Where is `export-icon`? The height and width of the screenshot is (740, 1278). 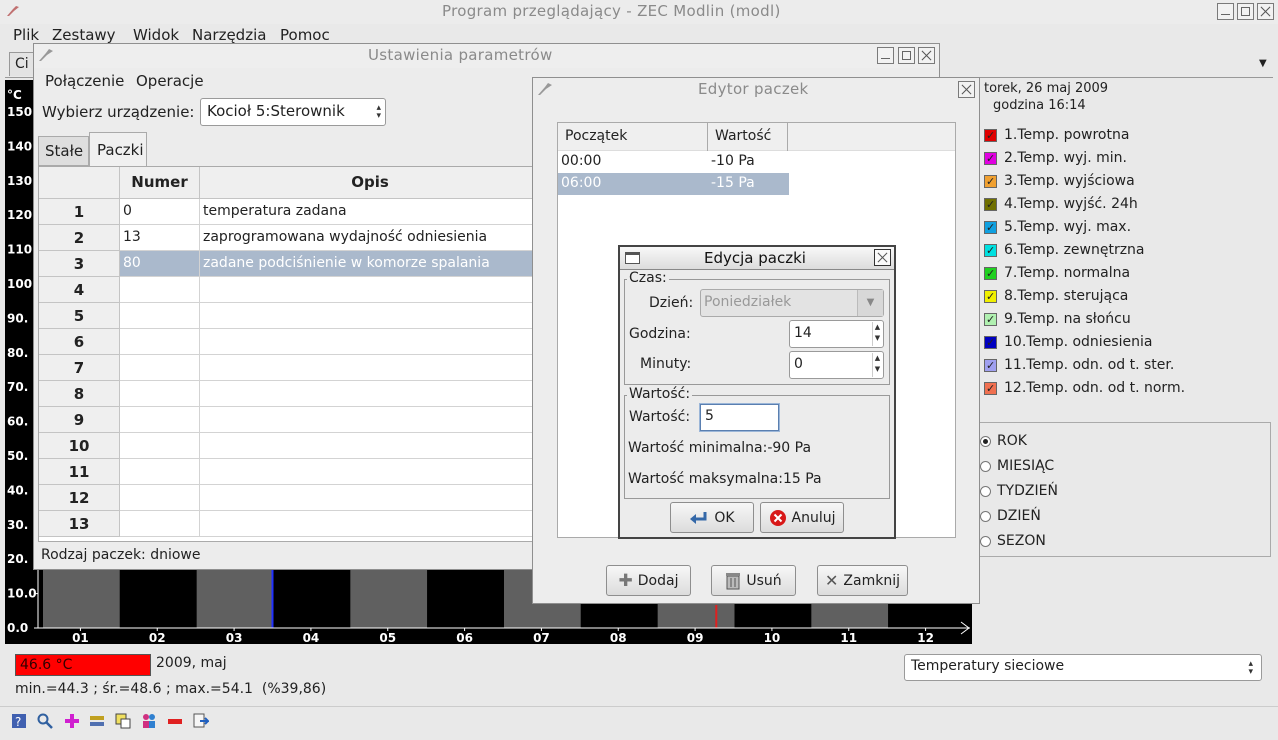
export-icon is located at coordinates (201, 721).